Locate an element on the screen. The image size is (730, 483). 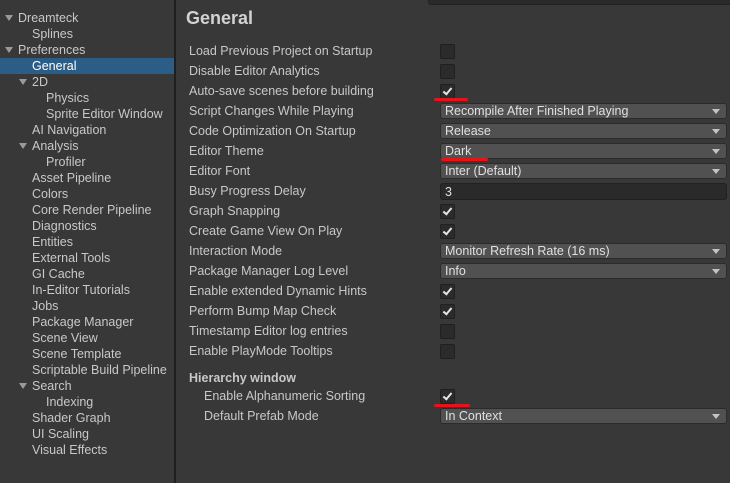
dropdown-value: Monitor Refresh Rate (16 ms) is located at coordinates (527, 251).